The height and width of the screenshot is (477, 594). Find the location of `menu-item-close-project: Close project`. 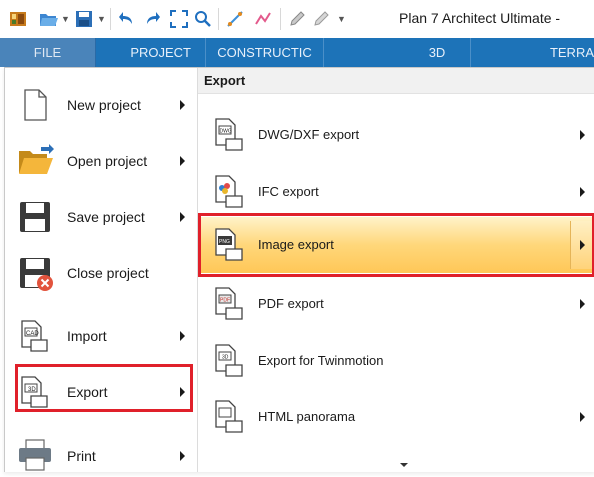

menu-item-close-project: Close project is located at coordinates (101, 273).